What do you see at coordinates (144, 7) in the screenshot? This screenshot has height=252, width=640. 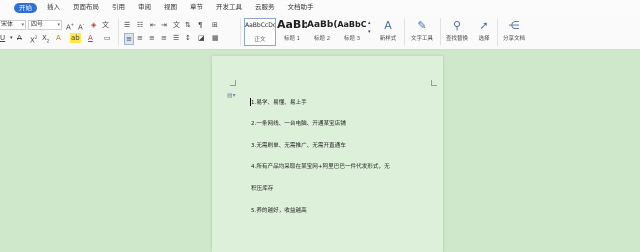 I see `menu-tab-review: 审阅` at bounding box center [144, 7].